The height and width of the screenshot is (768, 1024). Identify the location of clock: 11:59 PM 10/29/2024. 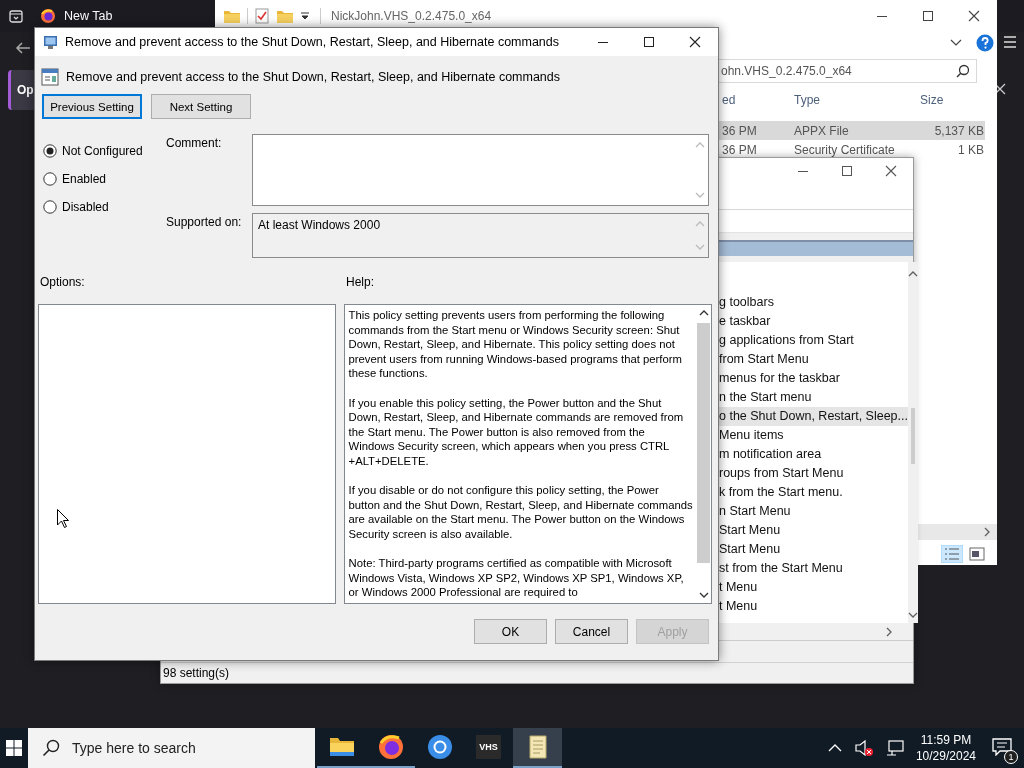
(945, 748).